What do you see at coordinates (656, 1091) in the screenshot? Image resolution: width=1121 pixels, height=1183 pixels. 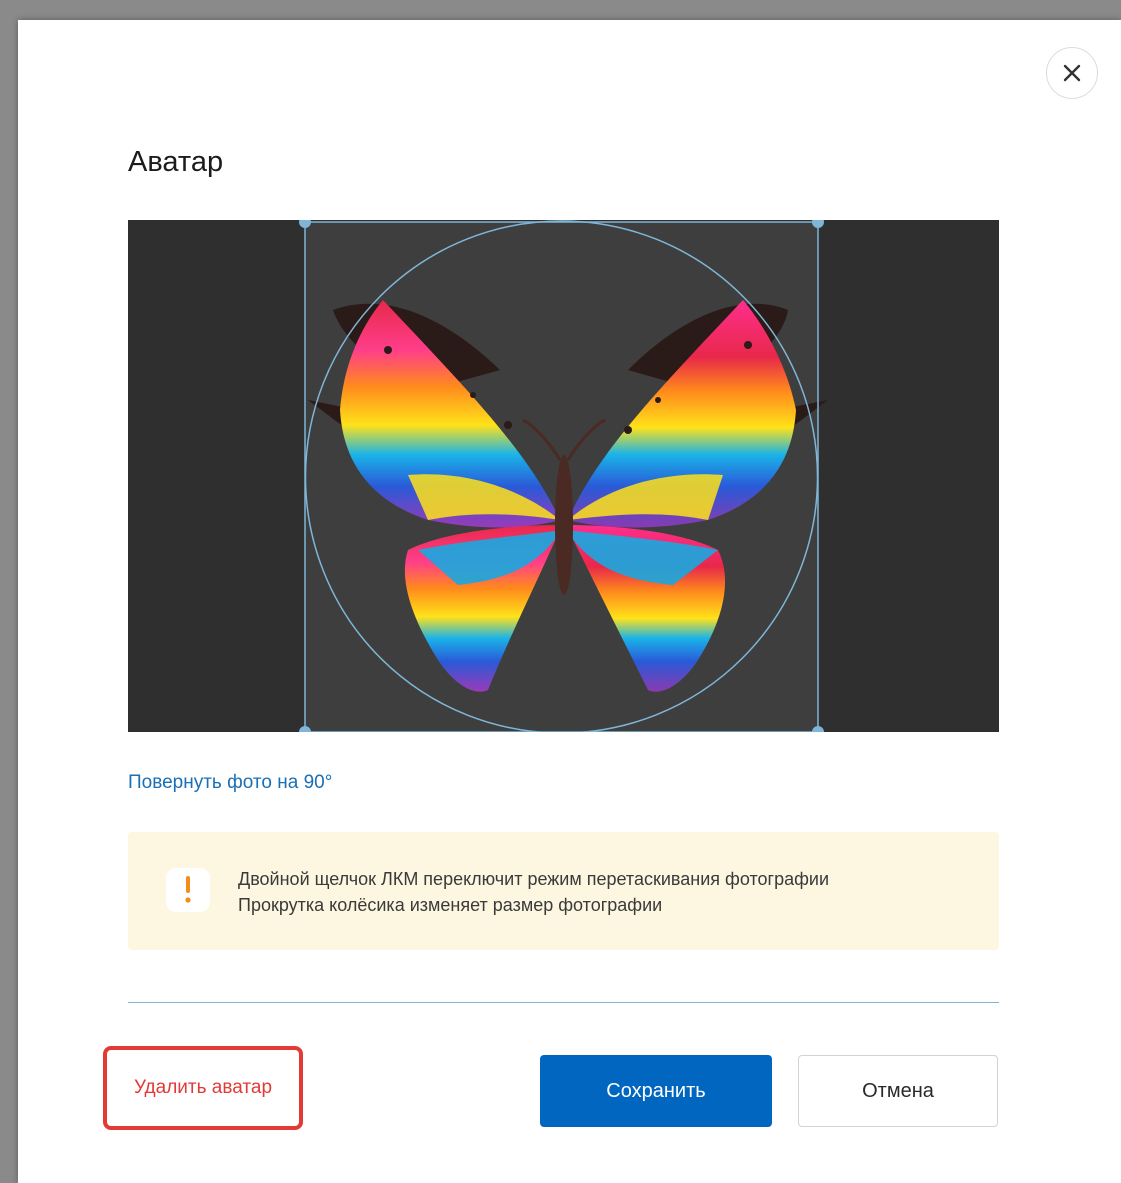 I see `save-button: Сохранить` at bounding box center [656, 1091].